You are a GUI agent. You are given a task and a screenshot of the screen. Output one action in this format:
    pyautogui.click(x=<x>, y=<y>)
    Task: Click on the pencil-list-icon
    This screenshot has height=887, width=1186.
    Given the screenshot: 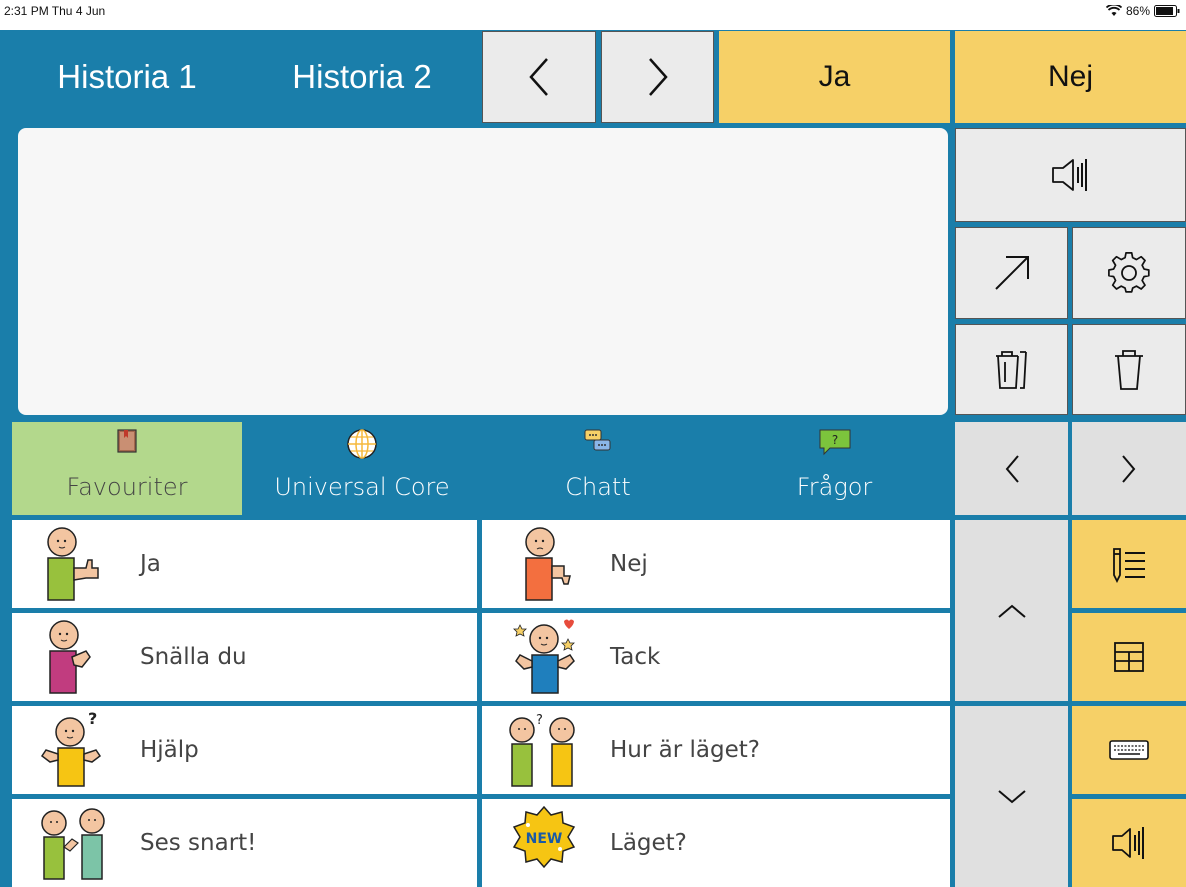 What is the action you would take?
    pyautogui.click(x=1129, y=565)
    